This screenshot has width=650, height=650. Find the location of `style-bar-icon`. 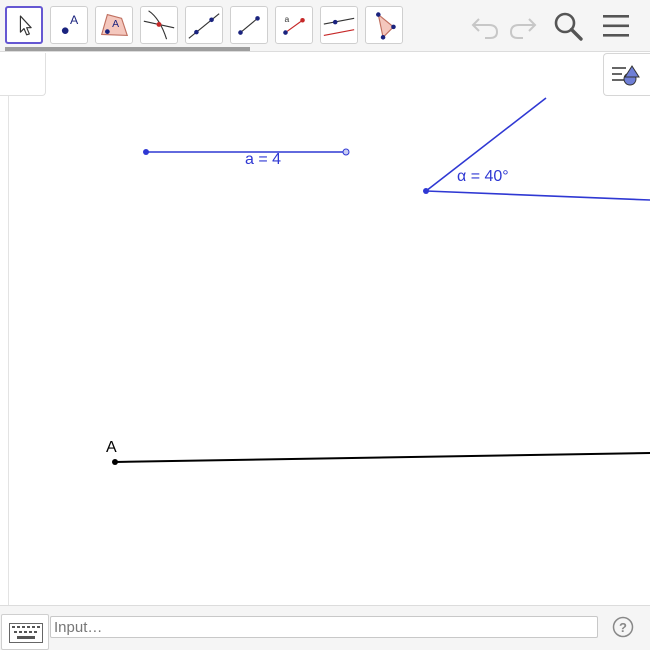

style-bar-icon is located at coordinates (626, 75).